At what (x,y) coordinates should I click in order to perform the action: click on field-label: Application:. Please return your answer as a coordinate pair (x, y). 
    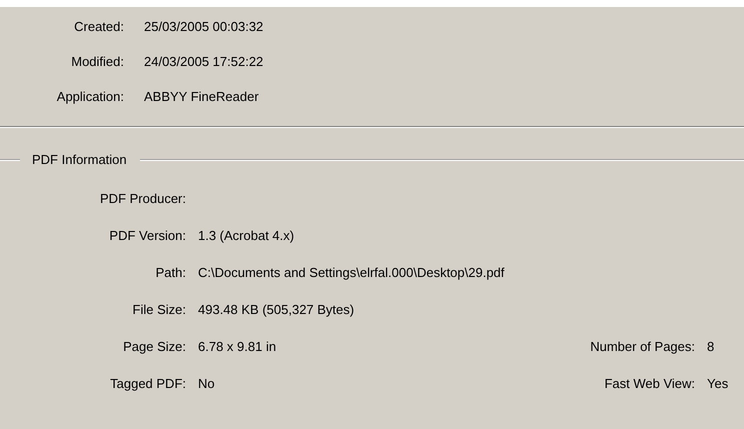
    Looking at the image, I should click on (90, 97).